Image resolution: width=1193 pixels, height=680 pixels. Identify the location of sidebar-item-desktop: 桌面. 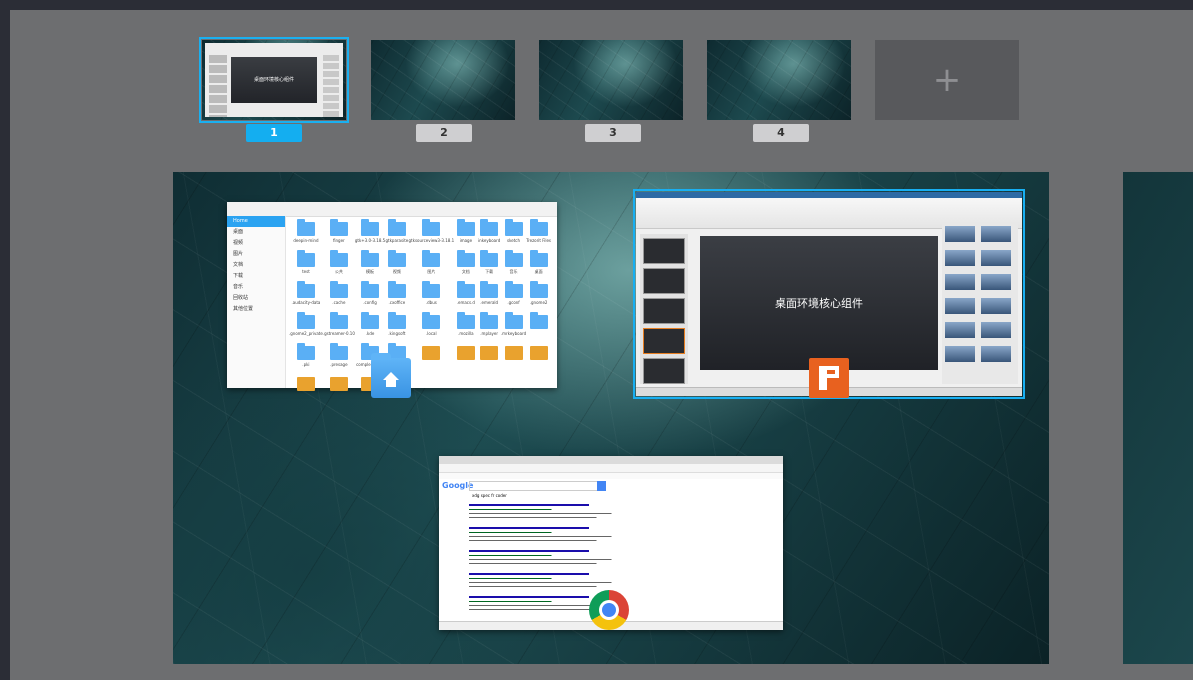
(256, 232).